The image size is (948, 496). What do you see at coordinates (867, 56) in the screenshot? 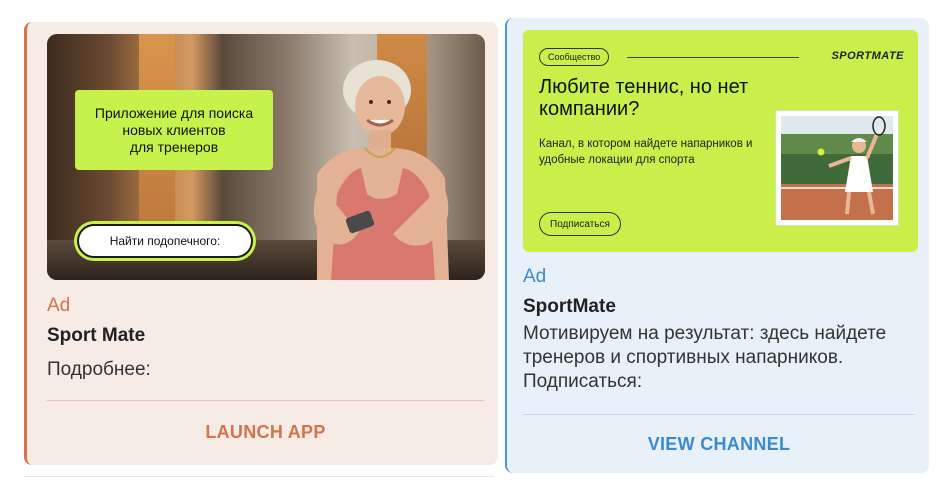
I see `brand-logo: SPORTMATE` at bounding box center [867, 56].